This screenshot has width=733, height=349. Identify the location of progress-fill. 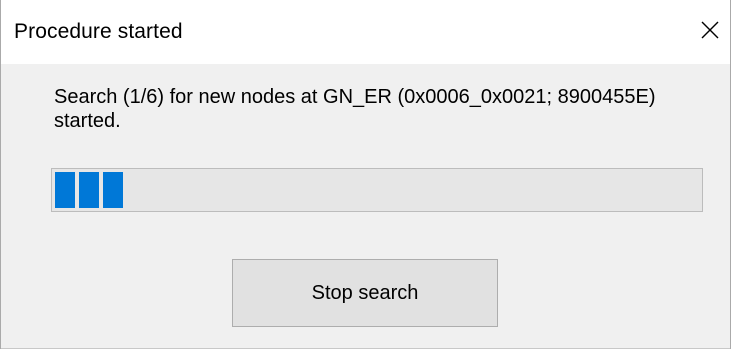
(89, 190).